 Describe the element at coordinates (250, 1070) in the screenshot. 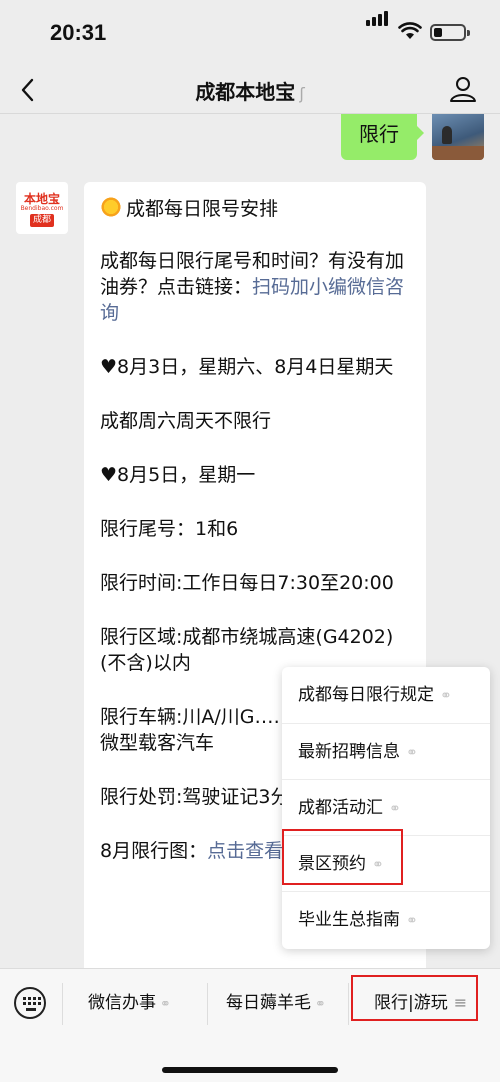

I see `home-indicator` at that location.